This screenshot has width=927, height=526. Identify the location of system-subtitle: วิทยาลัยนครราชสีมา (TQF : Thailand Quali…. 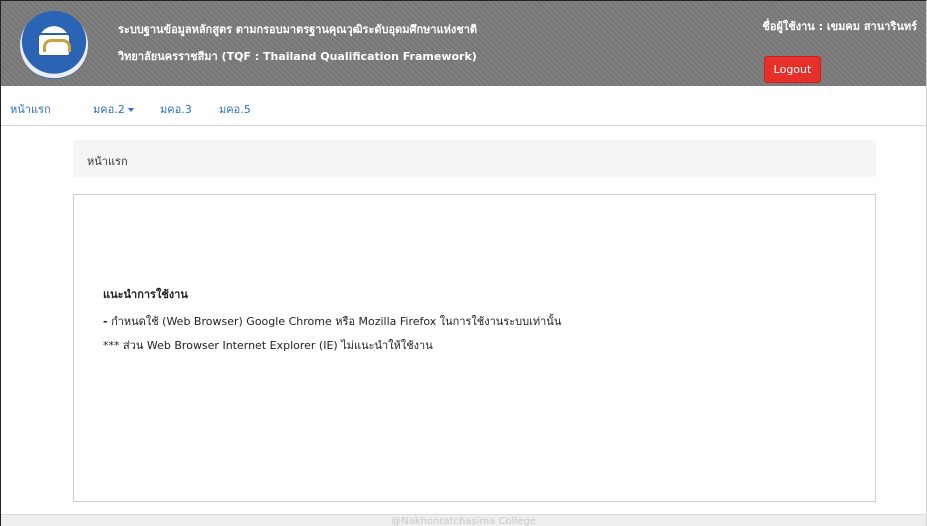
(297, 56).